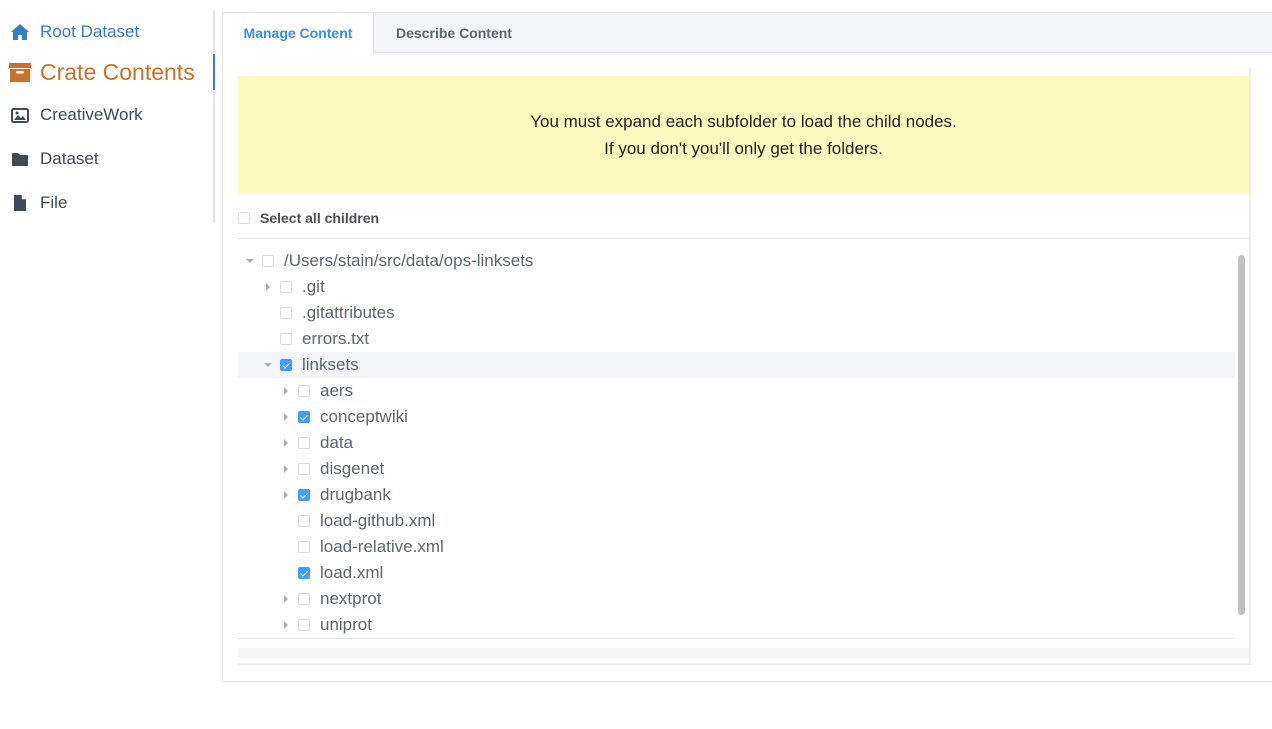 This screenshot has width=1272, height=729. I want to click on archive-icon, so click(20, 72).